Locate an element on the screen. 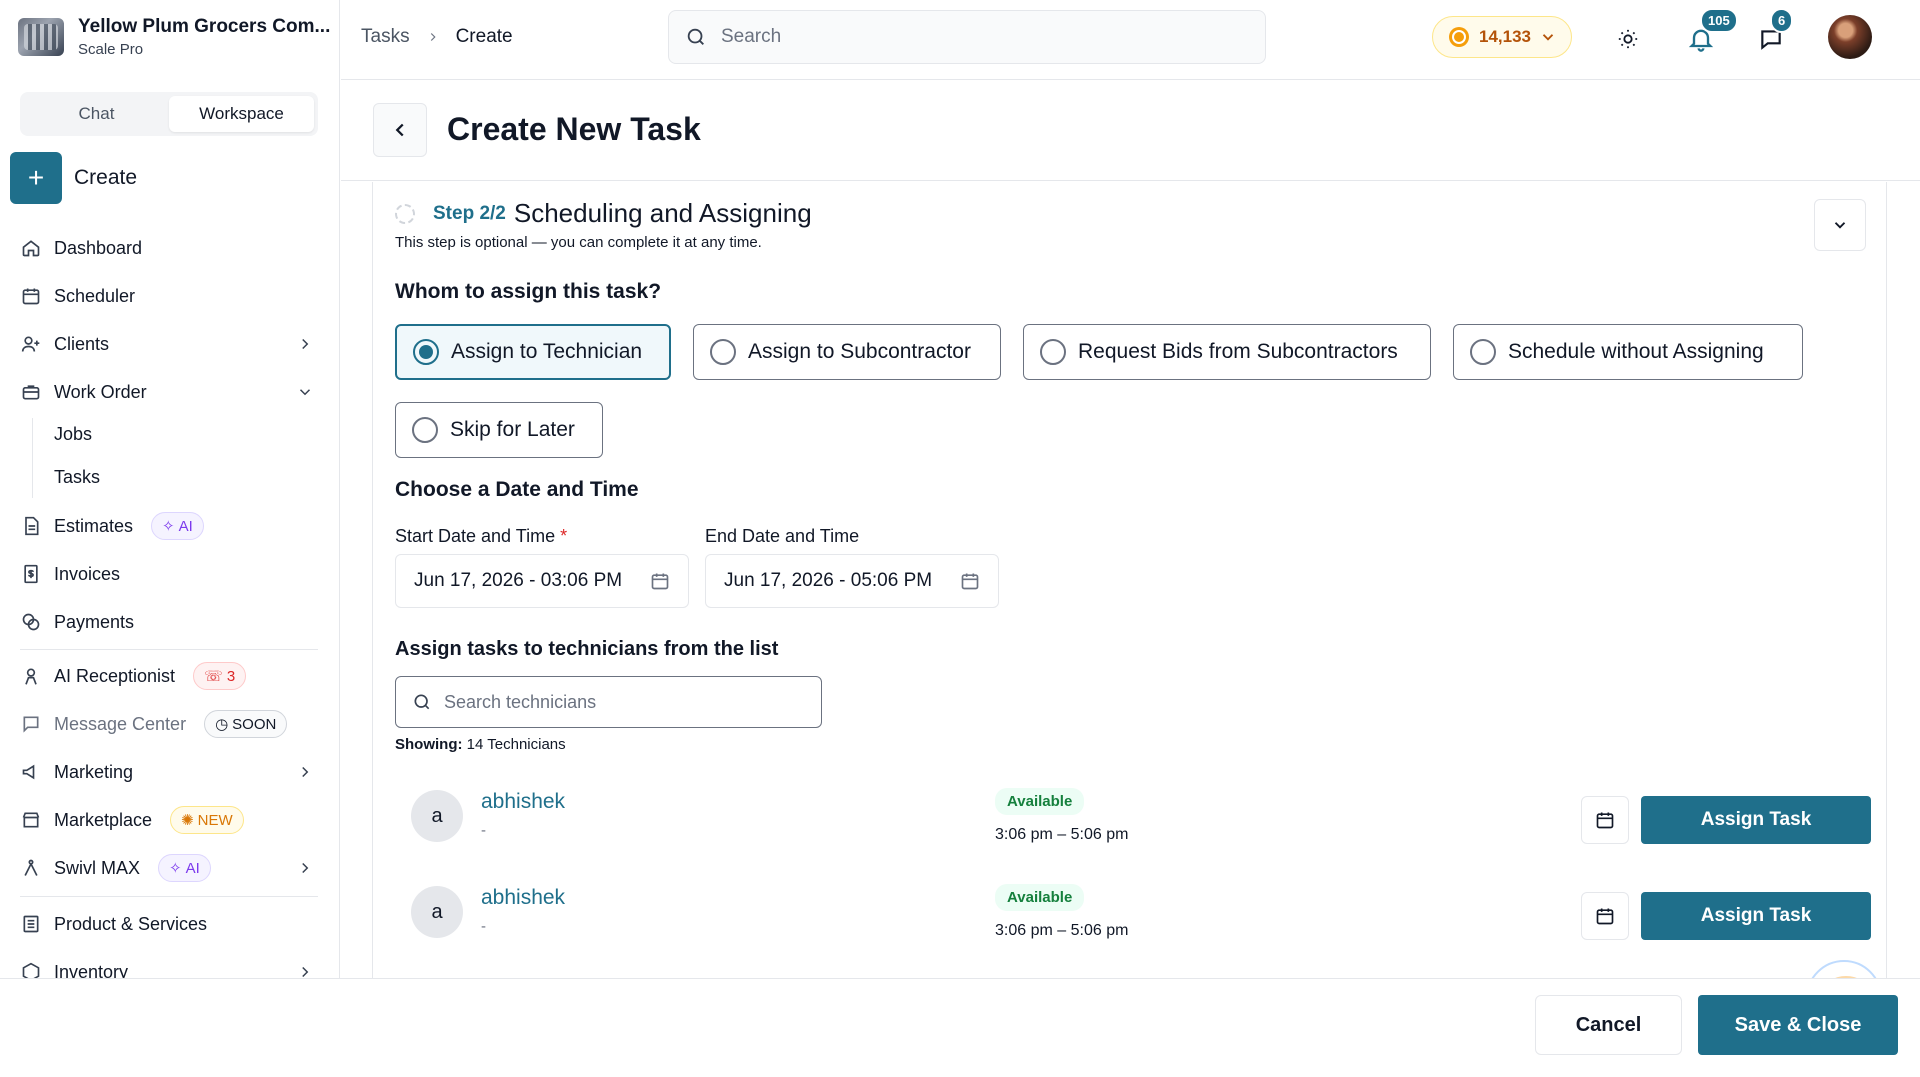 The width and height of the screenshot is (1920, 1077). coins-icon is located at coordinates (31, 622).